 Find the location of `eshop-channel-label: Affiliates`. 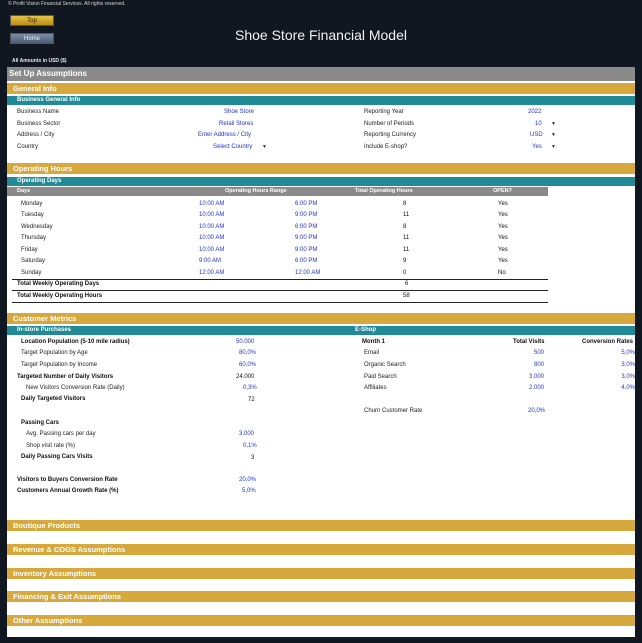

eshop-channel-label: Affiliates is located at coordinates (375, 388).